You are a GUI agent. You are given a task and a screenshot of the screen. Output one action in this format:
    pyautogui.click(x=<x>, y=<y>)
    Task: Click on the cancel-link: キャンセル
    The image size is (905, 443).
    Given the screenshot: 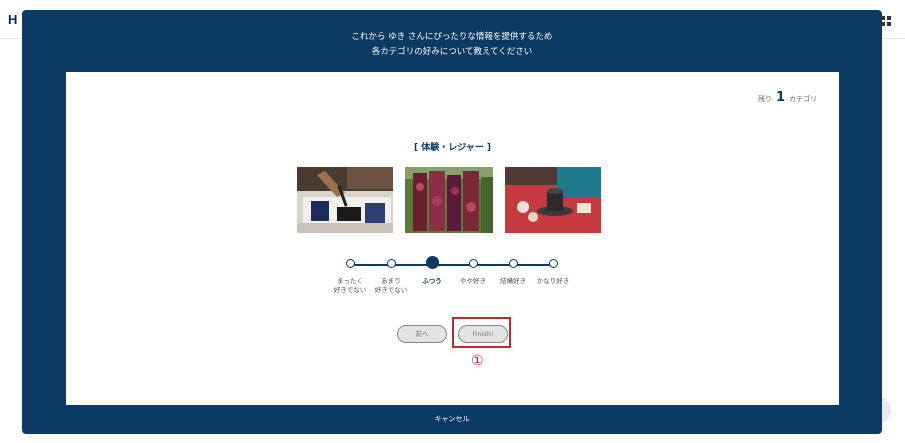 What is the action you would take?
    pyautogui.click(x=452, y=419)
    